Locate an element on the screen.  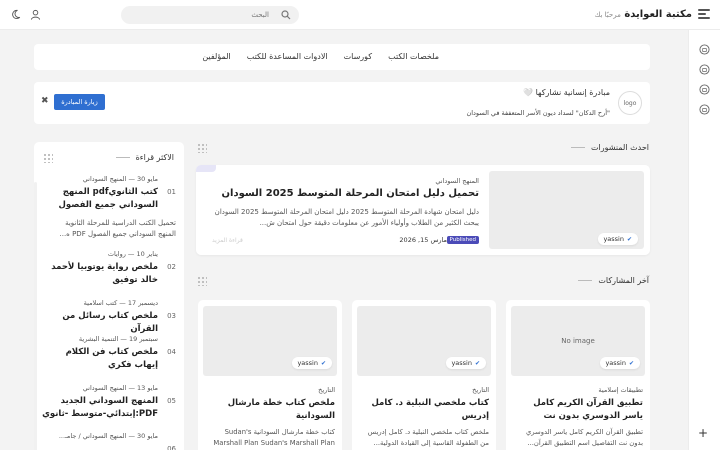
scroll-track is located at coordinates (35, 316).